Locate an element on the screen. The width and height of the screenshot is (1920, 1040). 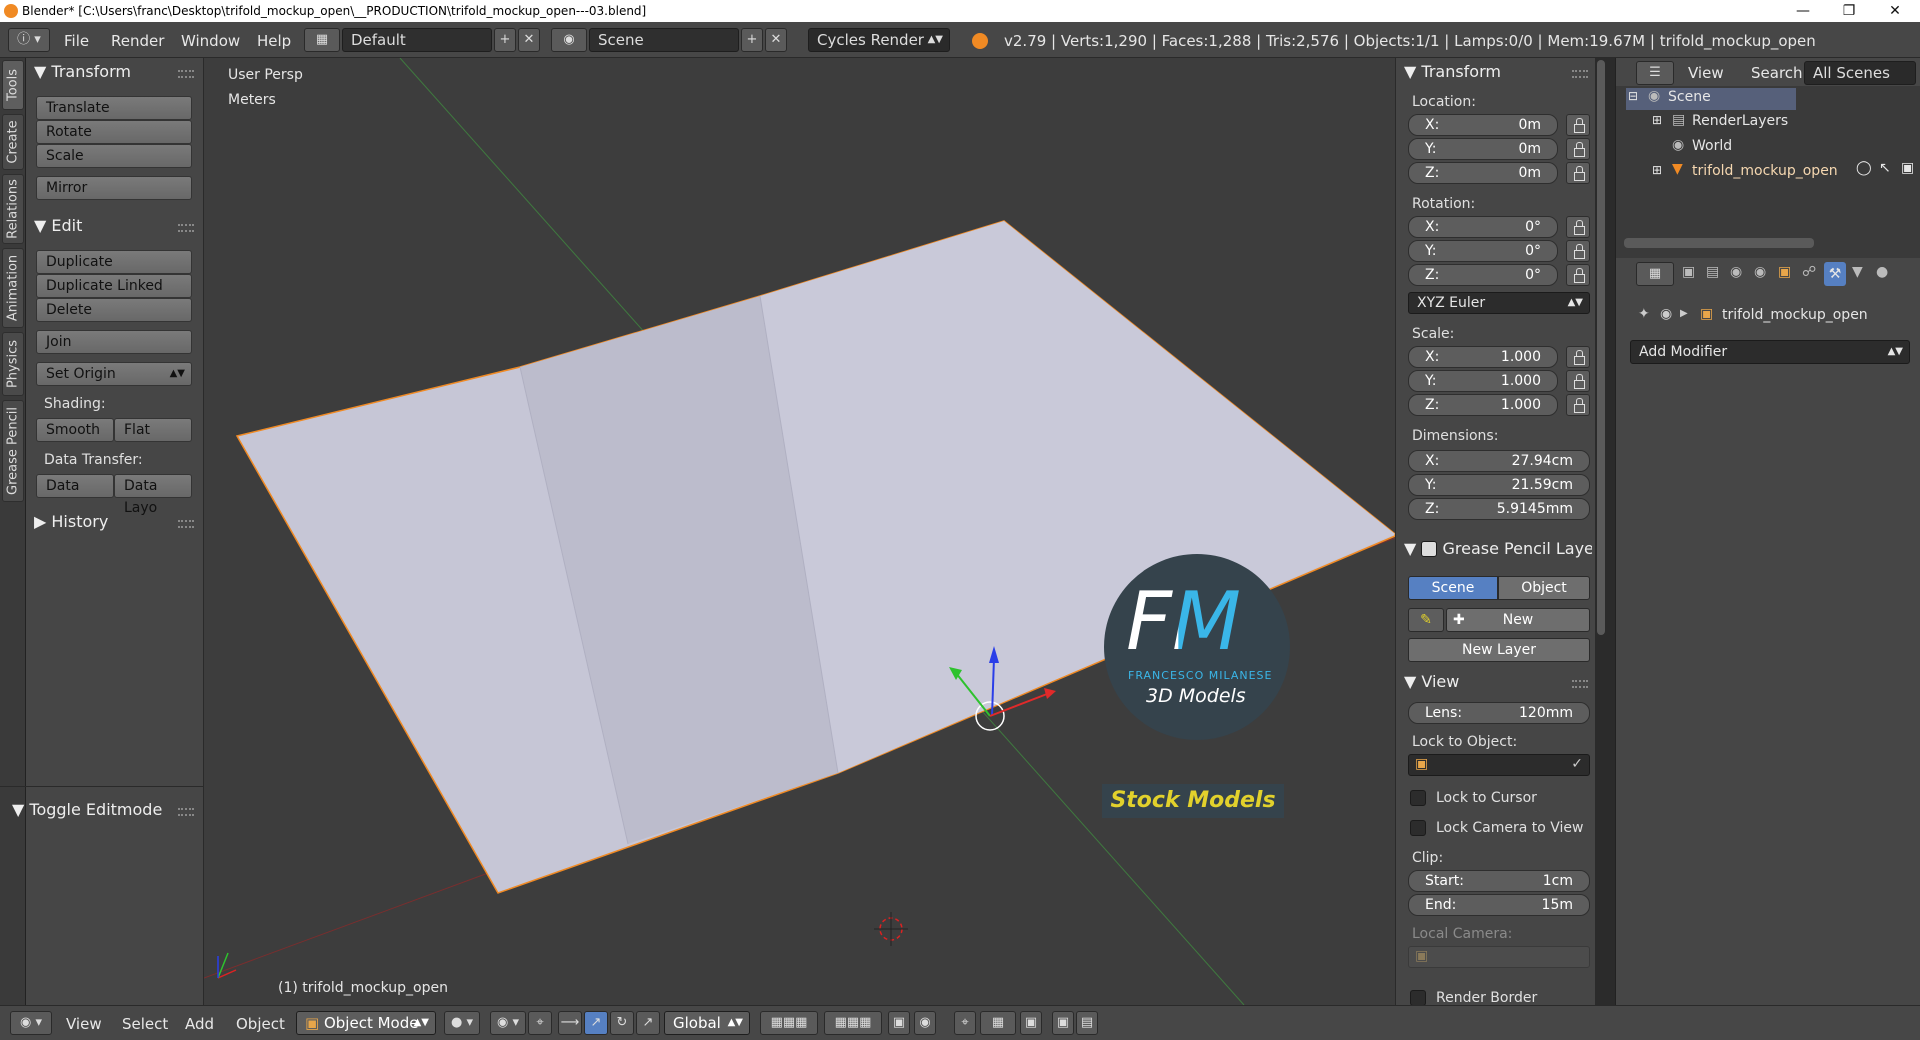
delete-button: Delete is located at coordinates (114, 310).